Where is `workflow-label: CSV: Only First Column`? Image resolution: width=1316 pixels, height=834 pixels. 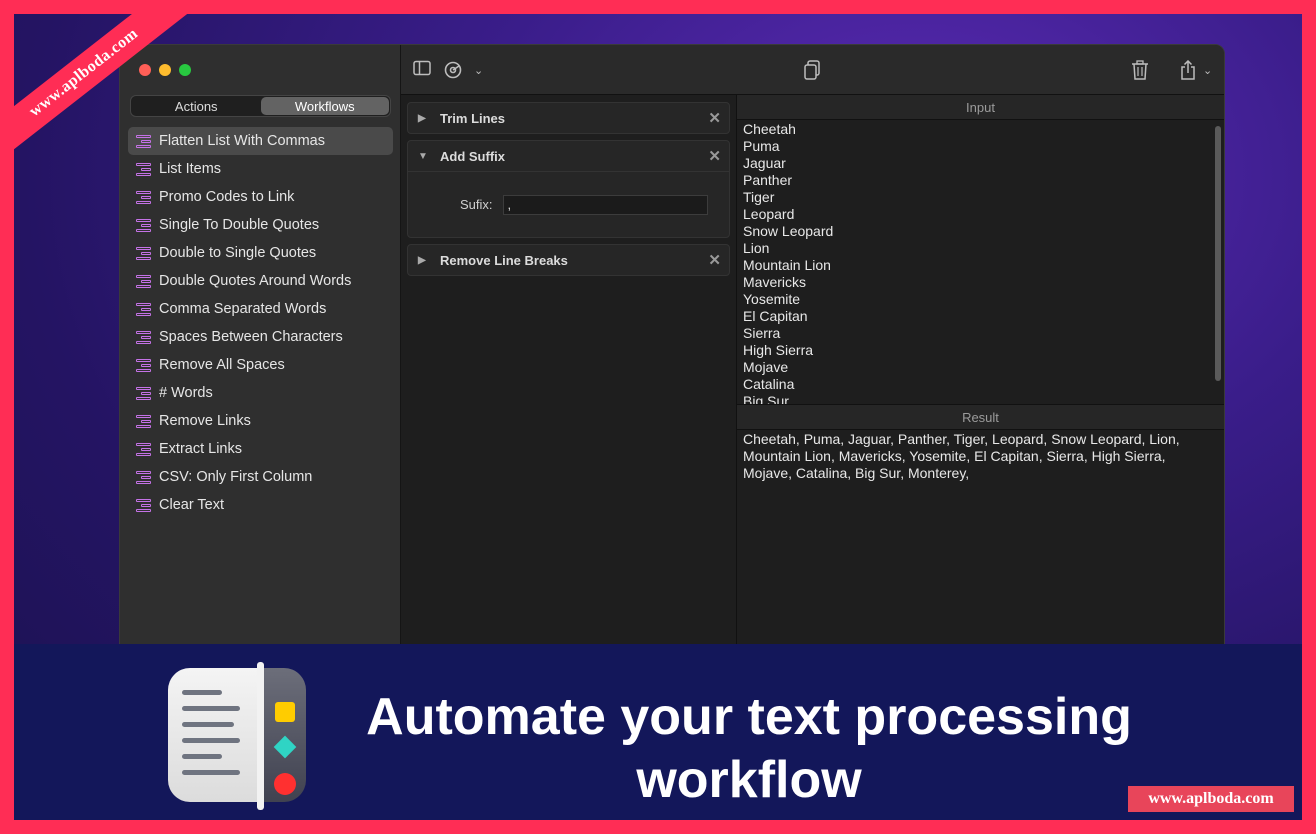
workflow-label: CSV: Only First Column is located at coordinates (236, 477).